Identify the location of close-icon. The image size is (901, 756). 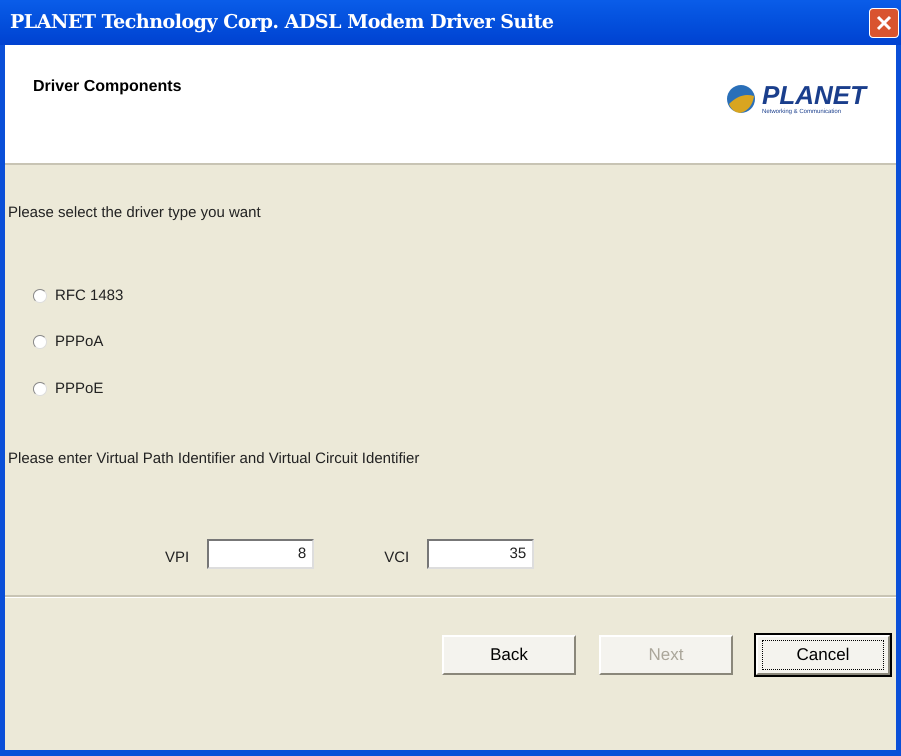
(884, 23).